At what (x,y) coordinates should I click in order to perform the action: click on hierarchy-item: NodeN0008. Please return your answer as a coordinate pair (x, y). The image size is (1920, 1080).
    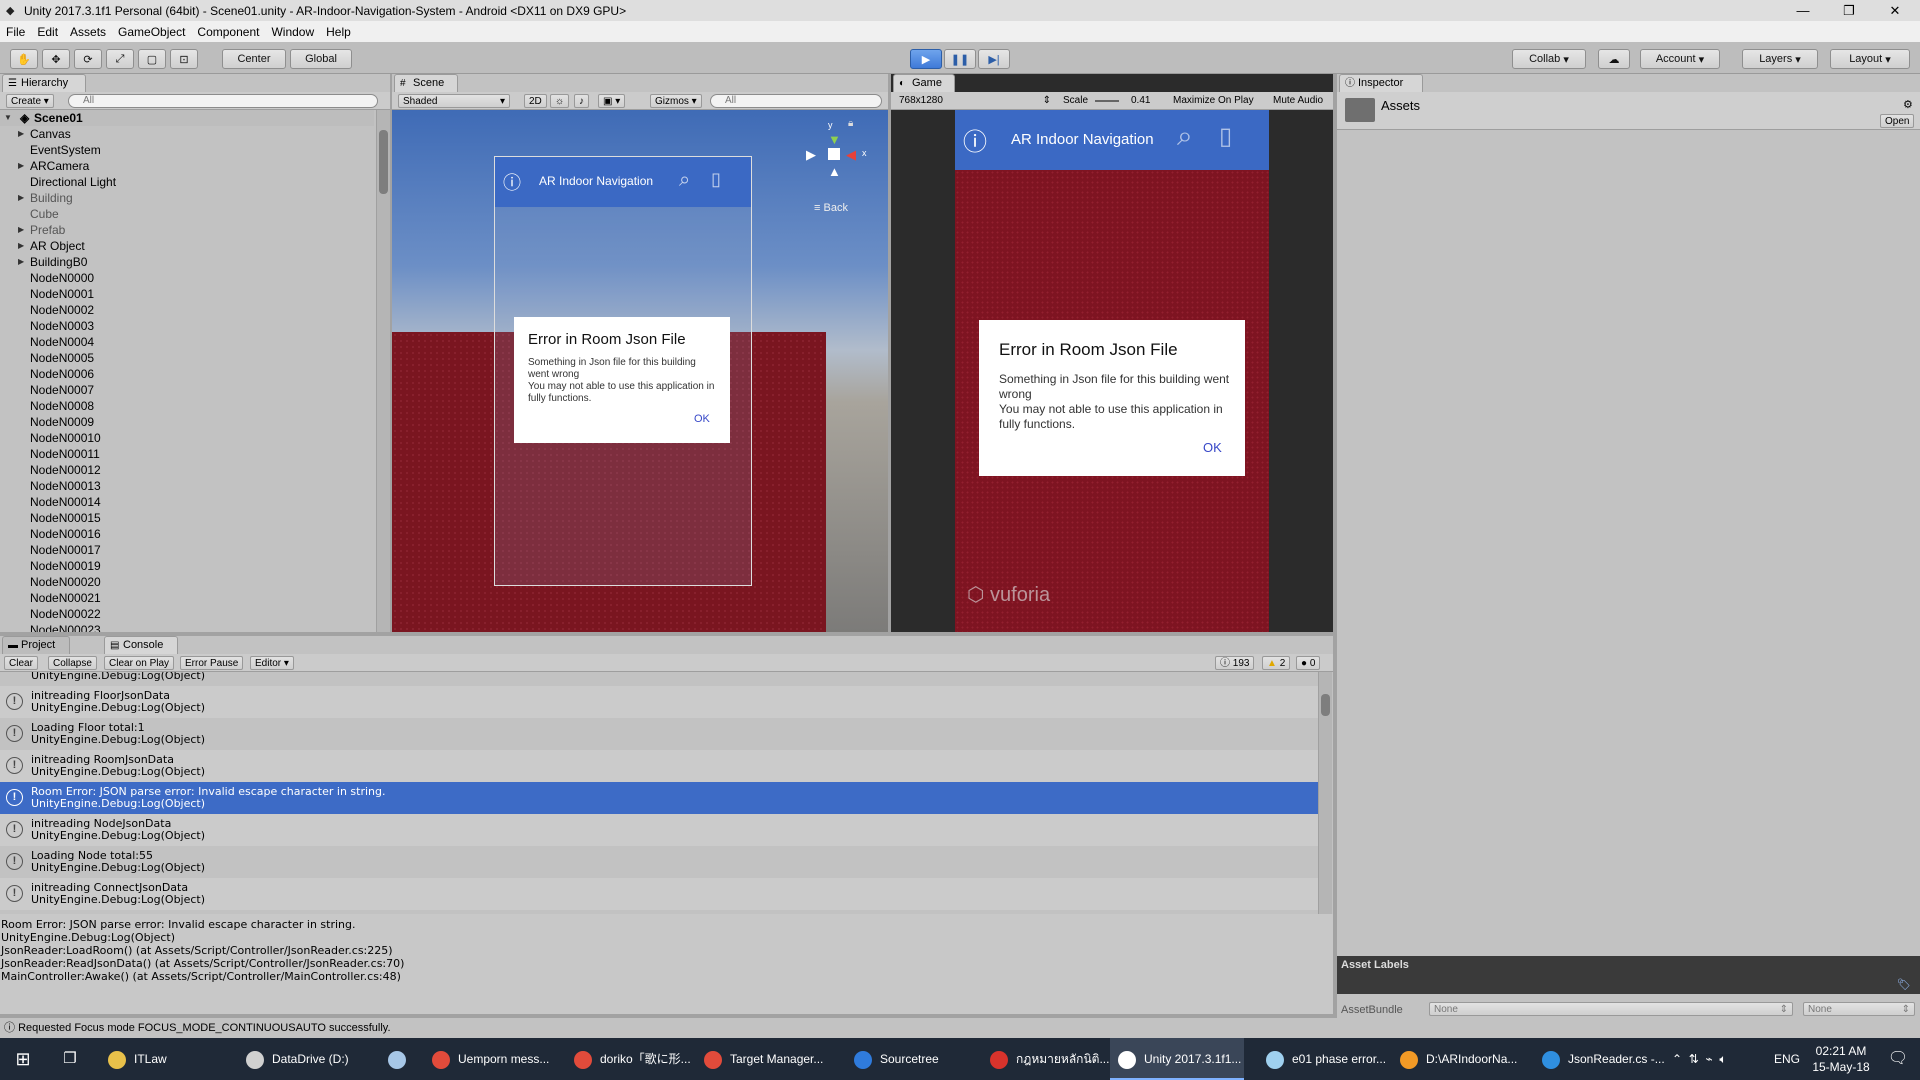
    Looking at the image, I should click on (187, 406).